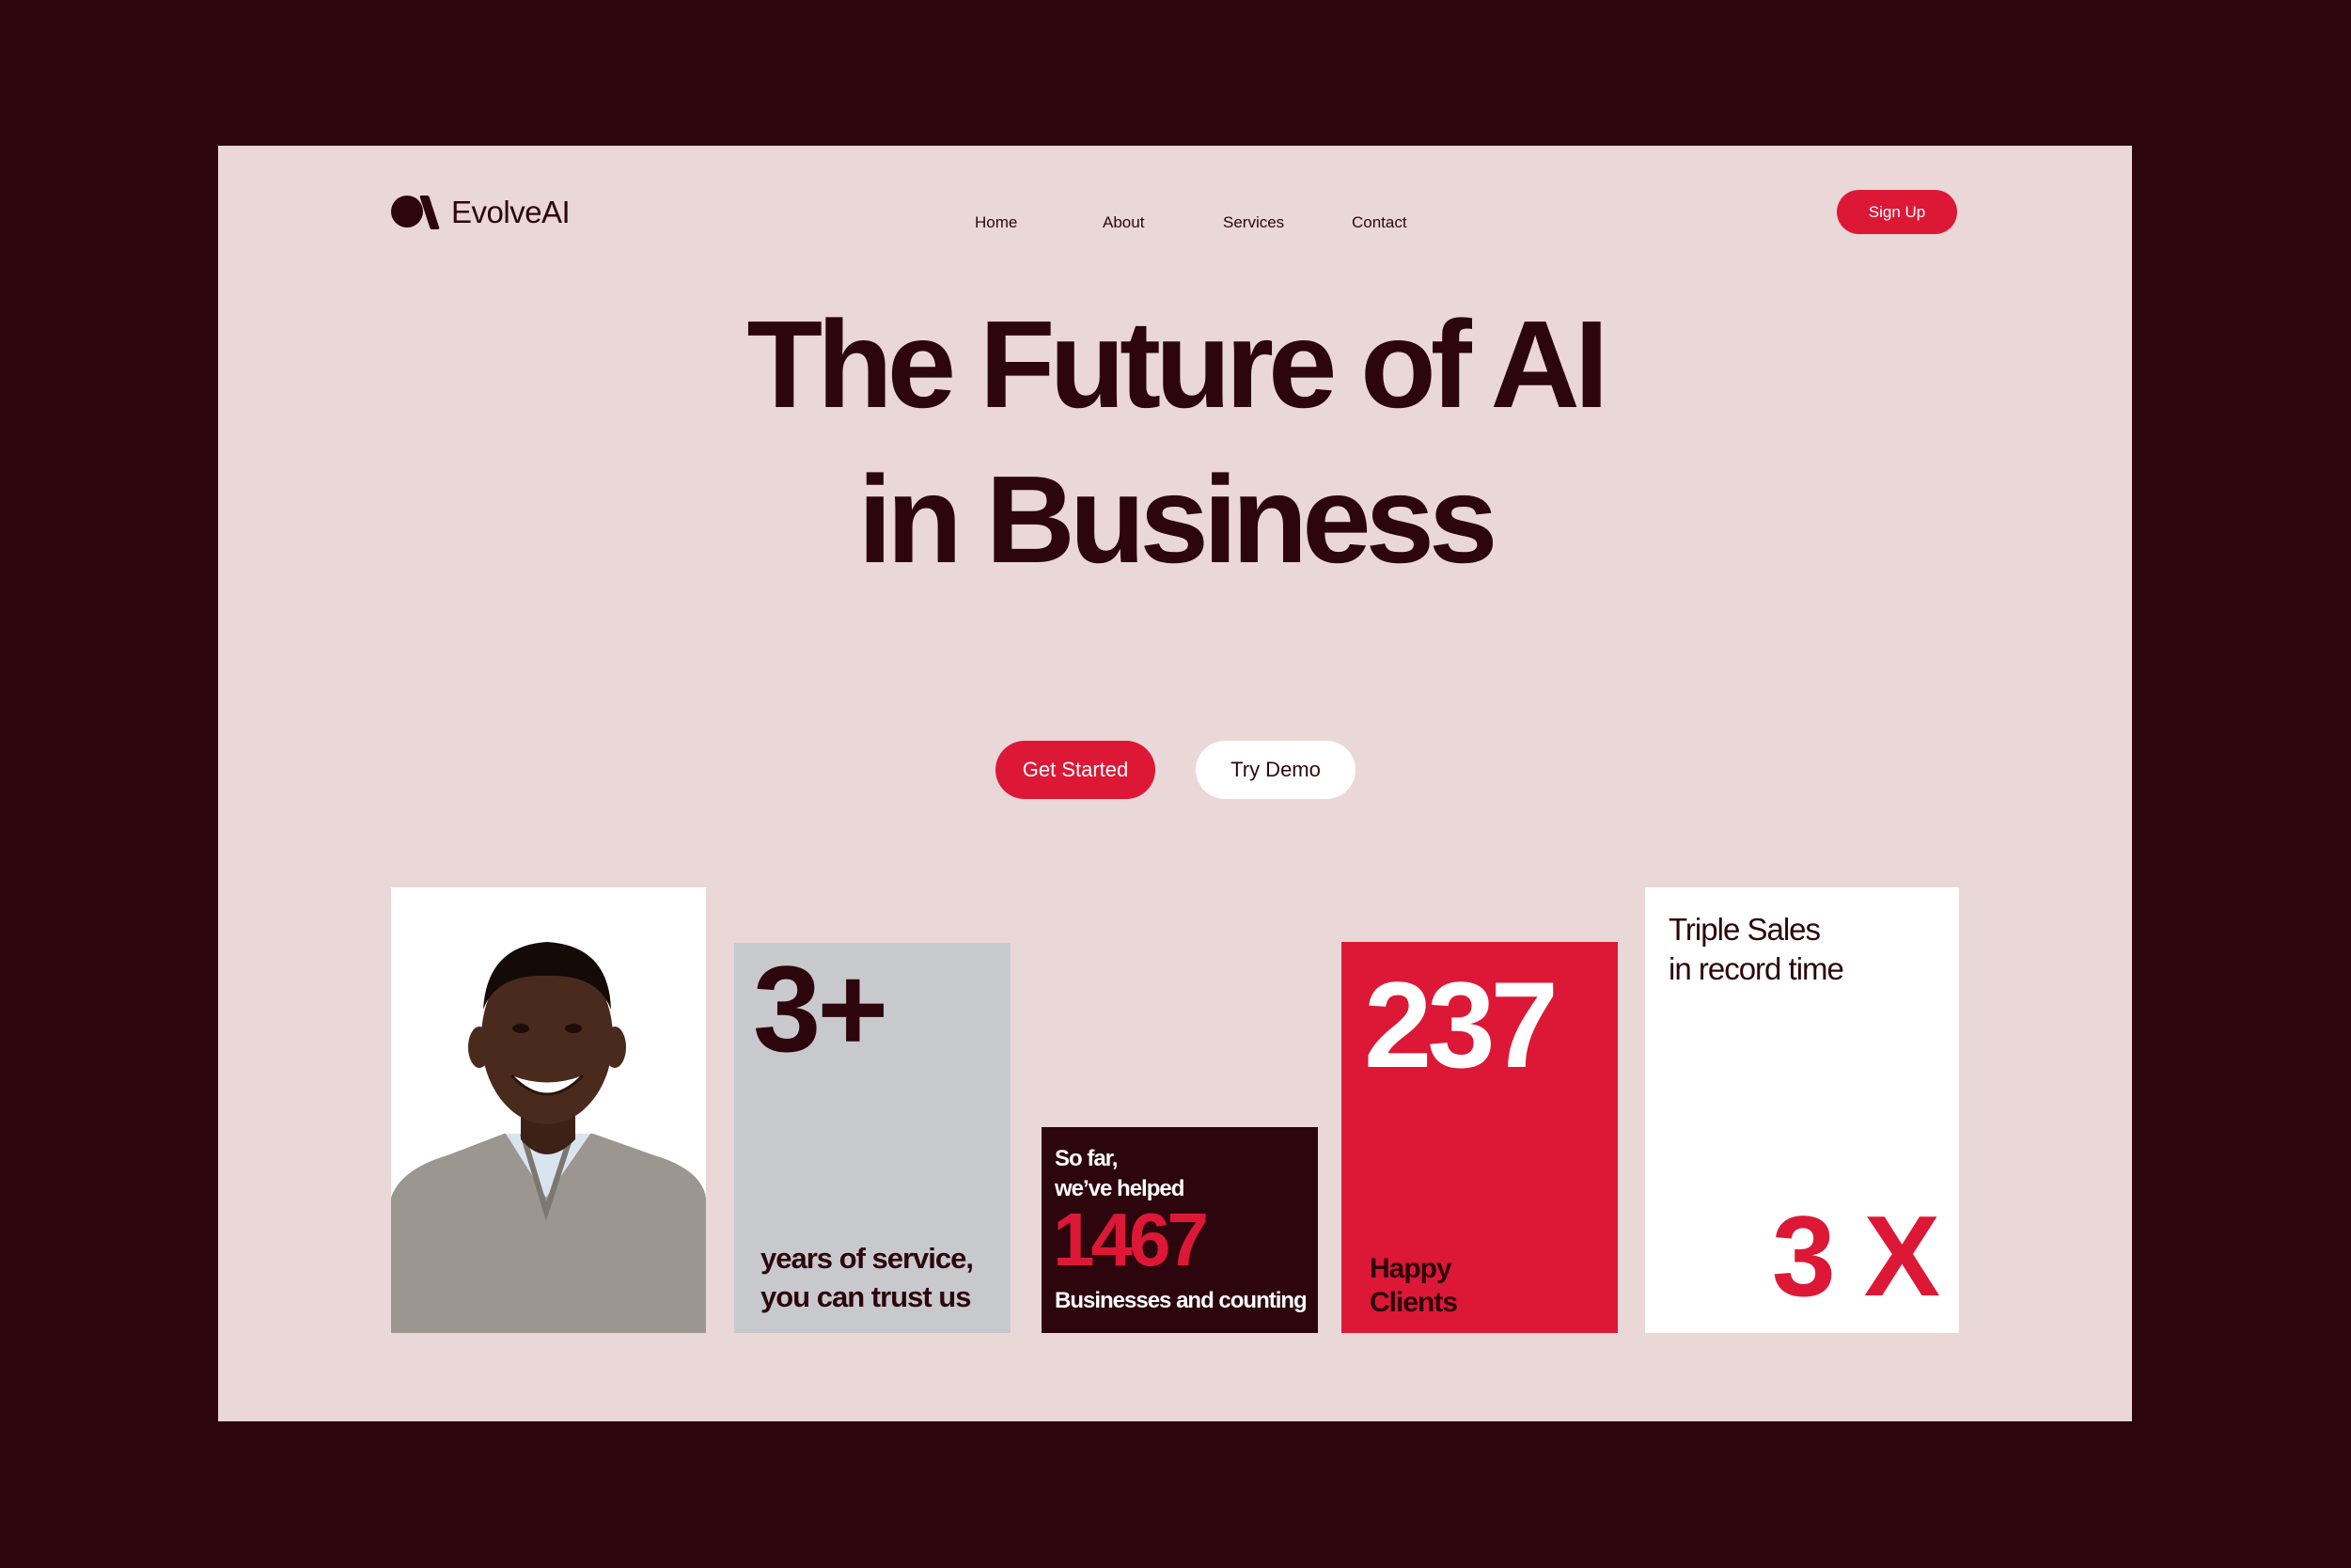 The height and width of the screenshot is (1568, 2351). What do you see at coordinates (1181, 1300) in the screenshot?
I see `businesses-helped-caption: Businesses and counting` at bounding box center [1181, 1300].